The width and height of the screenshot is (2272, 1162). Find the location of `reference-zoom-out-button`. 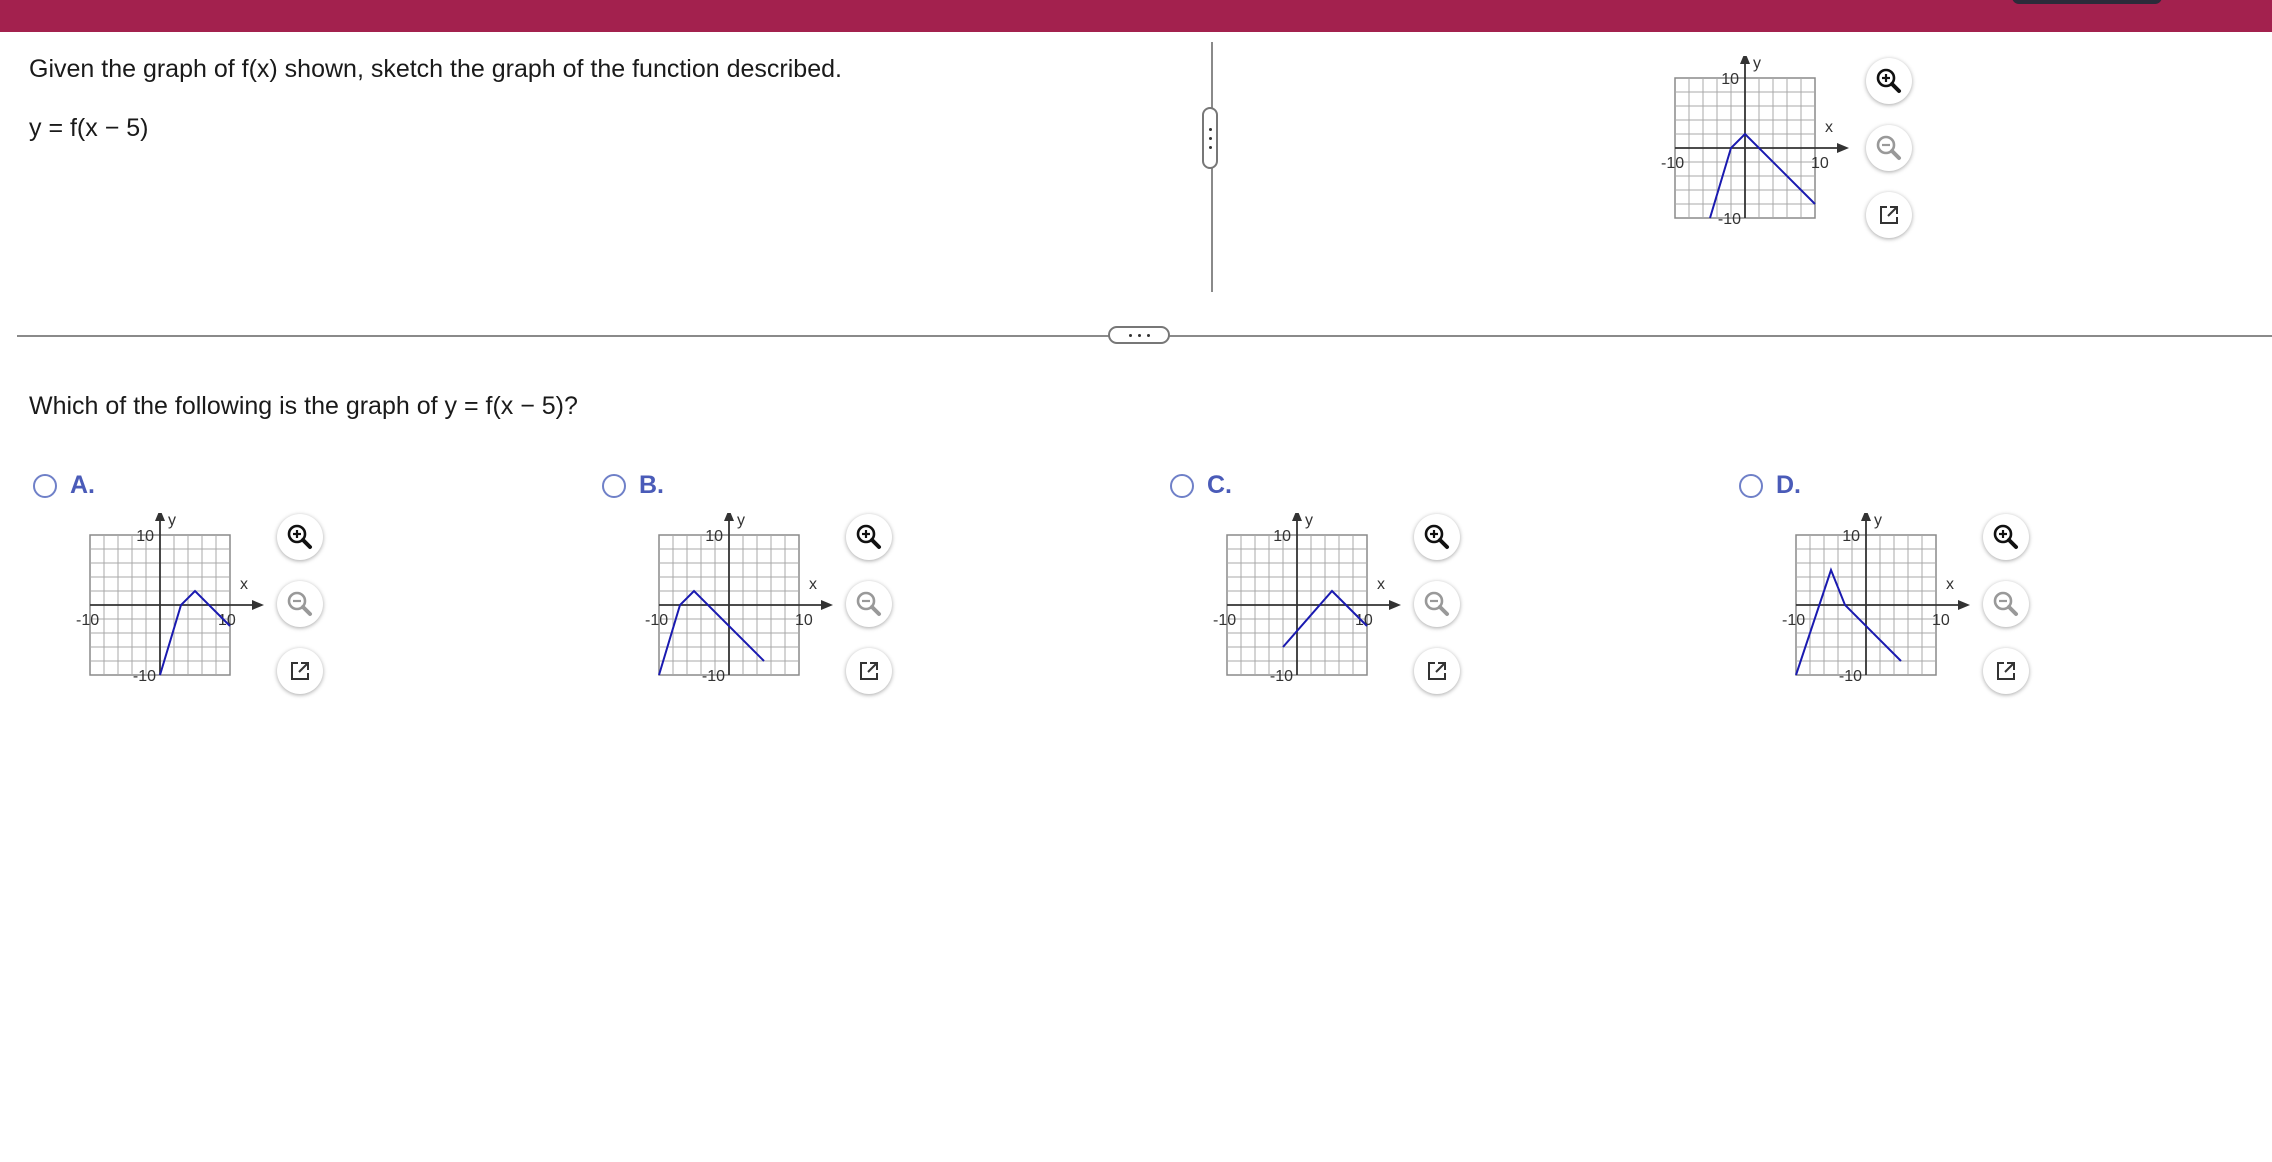

reference-zoom-out-button is located at coordinates (1889, 148).